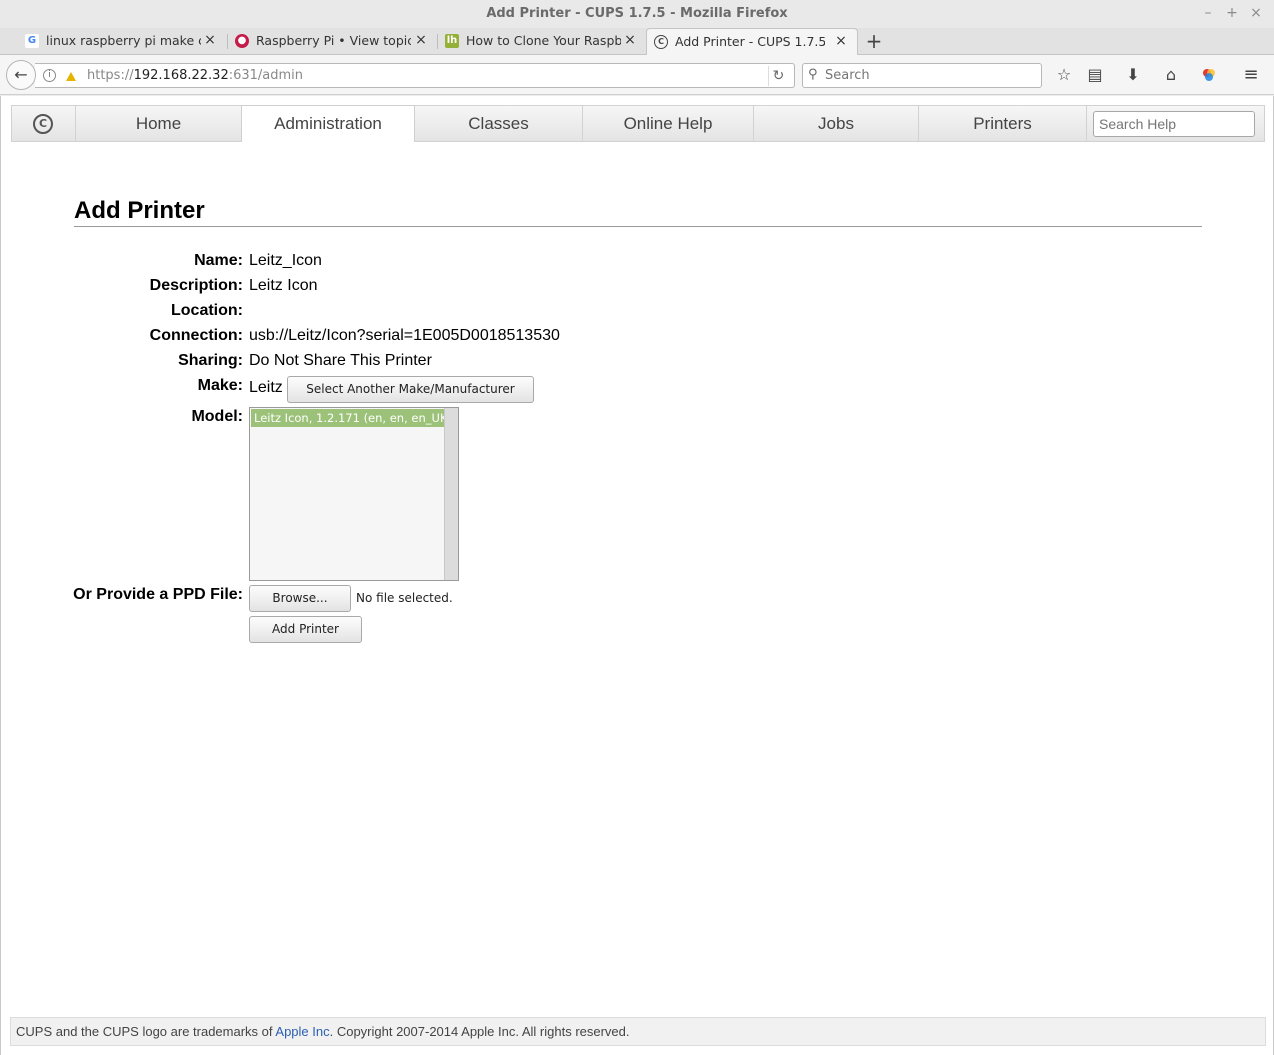 This screenshot has width=1274, height=1055. I want to click on tab-label: Add Printer - CUPS 1.7.5, so click(750, 41).